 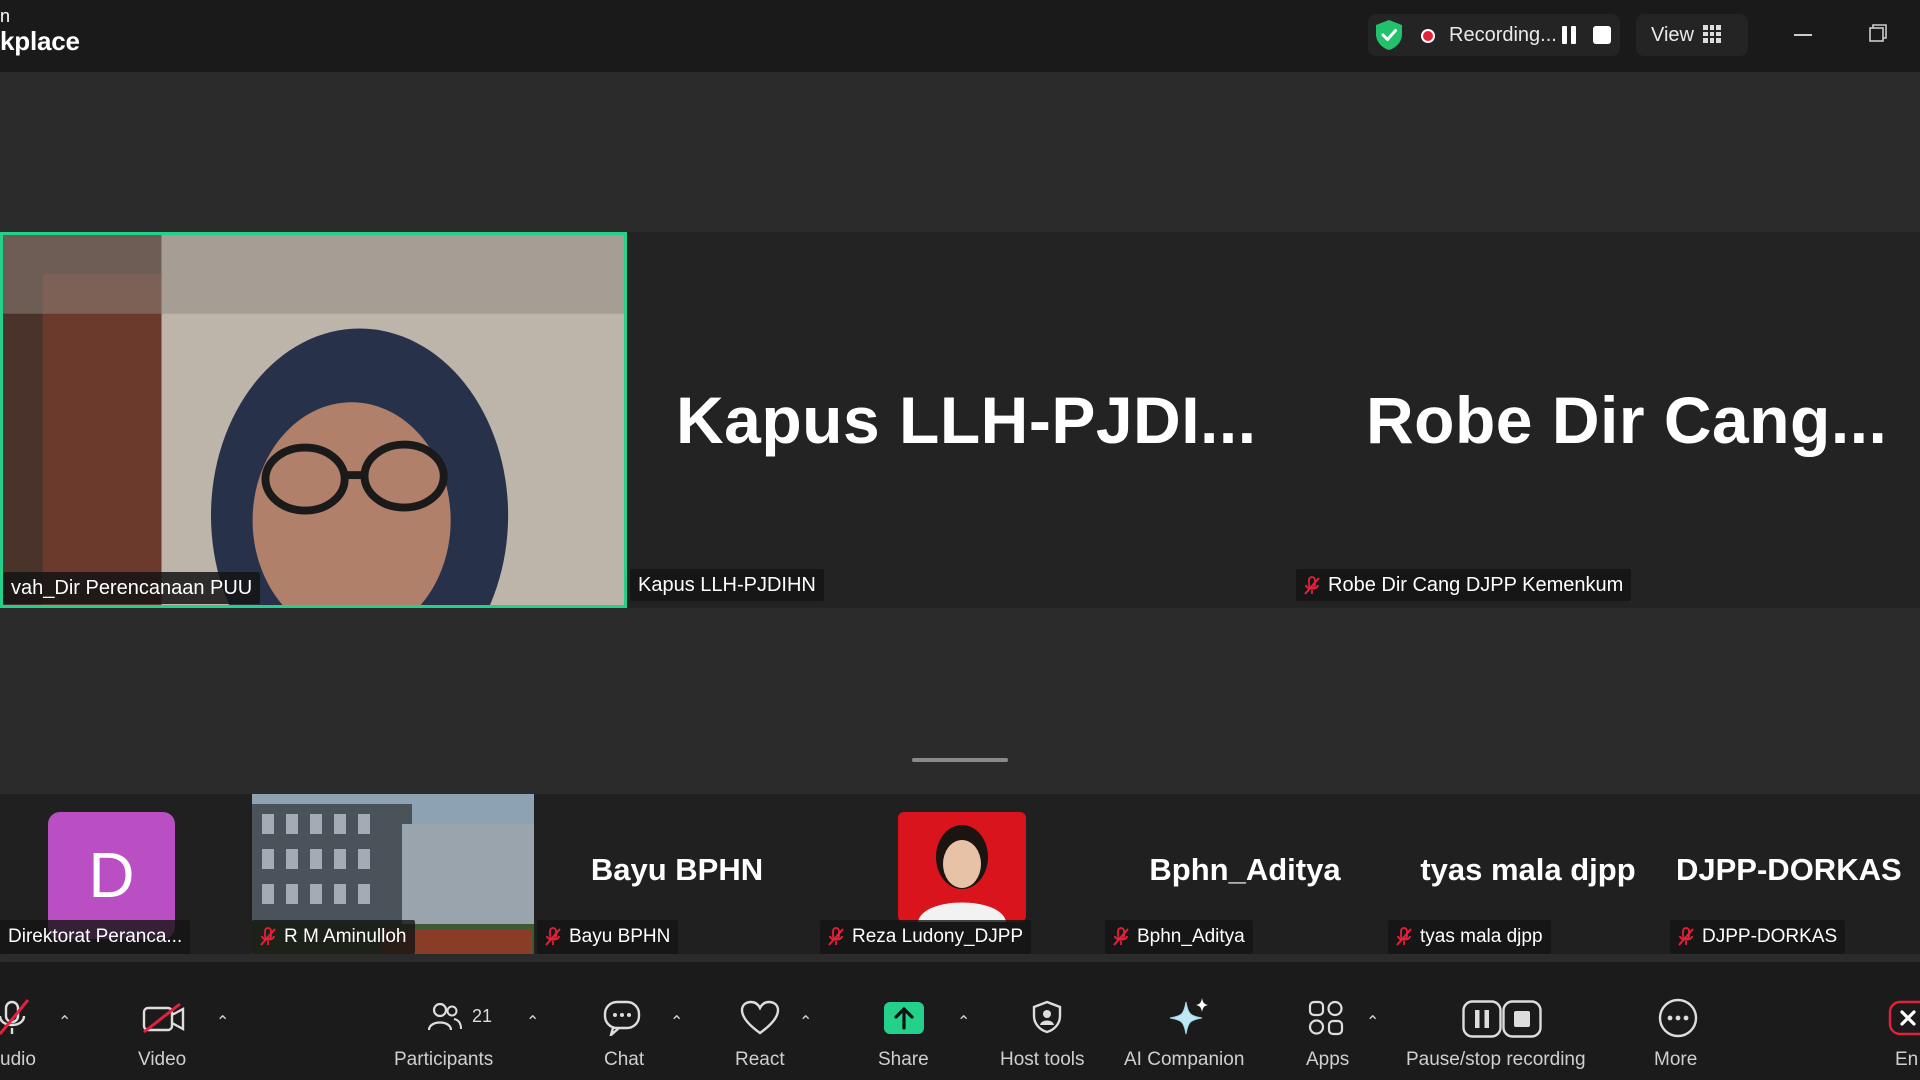 What do you see at coordinates (938, 936) in the screenshot?
I see `participant-name-label: Reza Ludony_DJPP` at bounding box center [938, 936].